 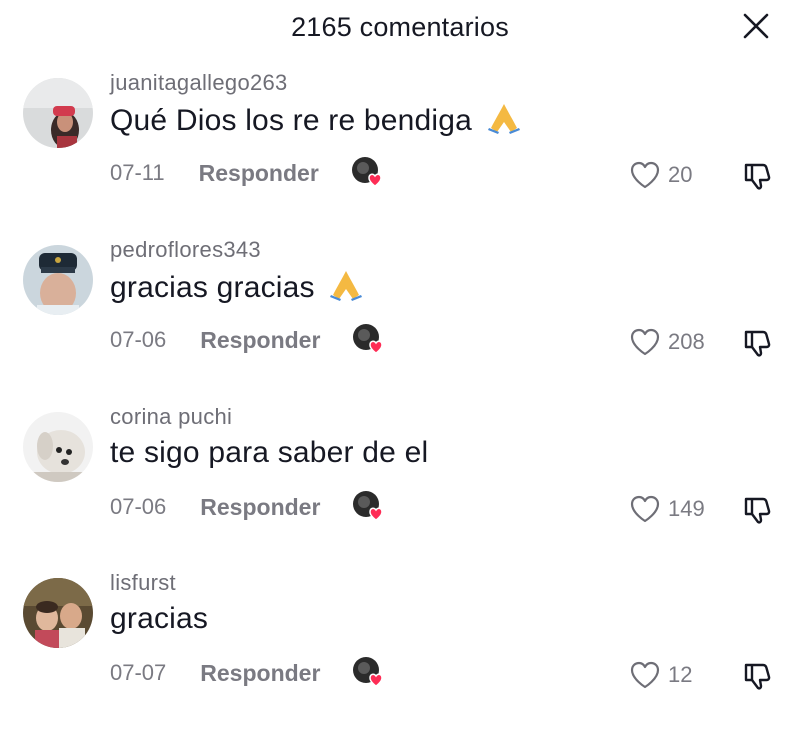 What do you see at coordinates (199, 83) in the screenshot?
I see `comment-username: juanitagallego263` at bounding box center [199, 83].